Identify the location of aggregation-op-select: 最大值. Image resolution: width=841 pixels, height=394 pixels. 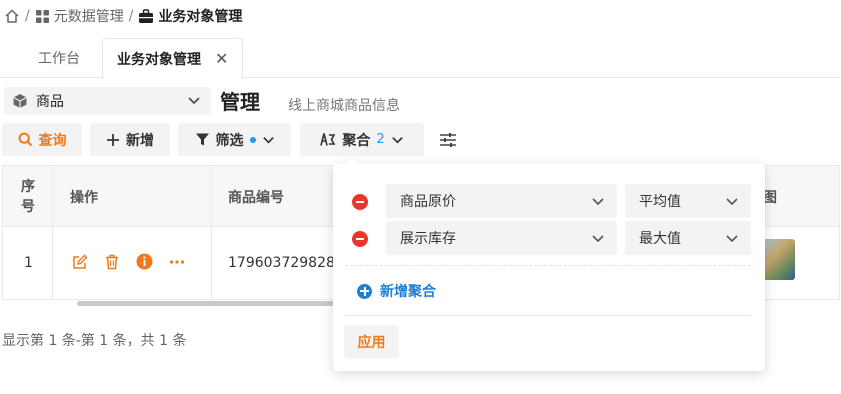
(688, 238).